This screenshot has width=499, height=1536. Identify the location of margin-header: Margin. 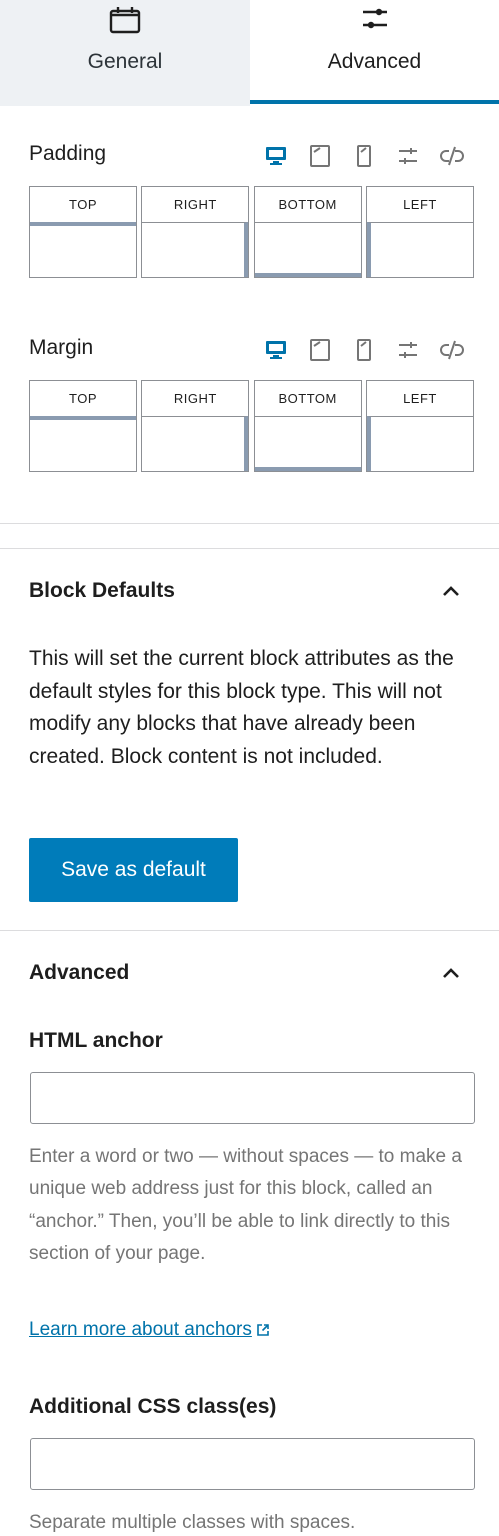
(251, 354).